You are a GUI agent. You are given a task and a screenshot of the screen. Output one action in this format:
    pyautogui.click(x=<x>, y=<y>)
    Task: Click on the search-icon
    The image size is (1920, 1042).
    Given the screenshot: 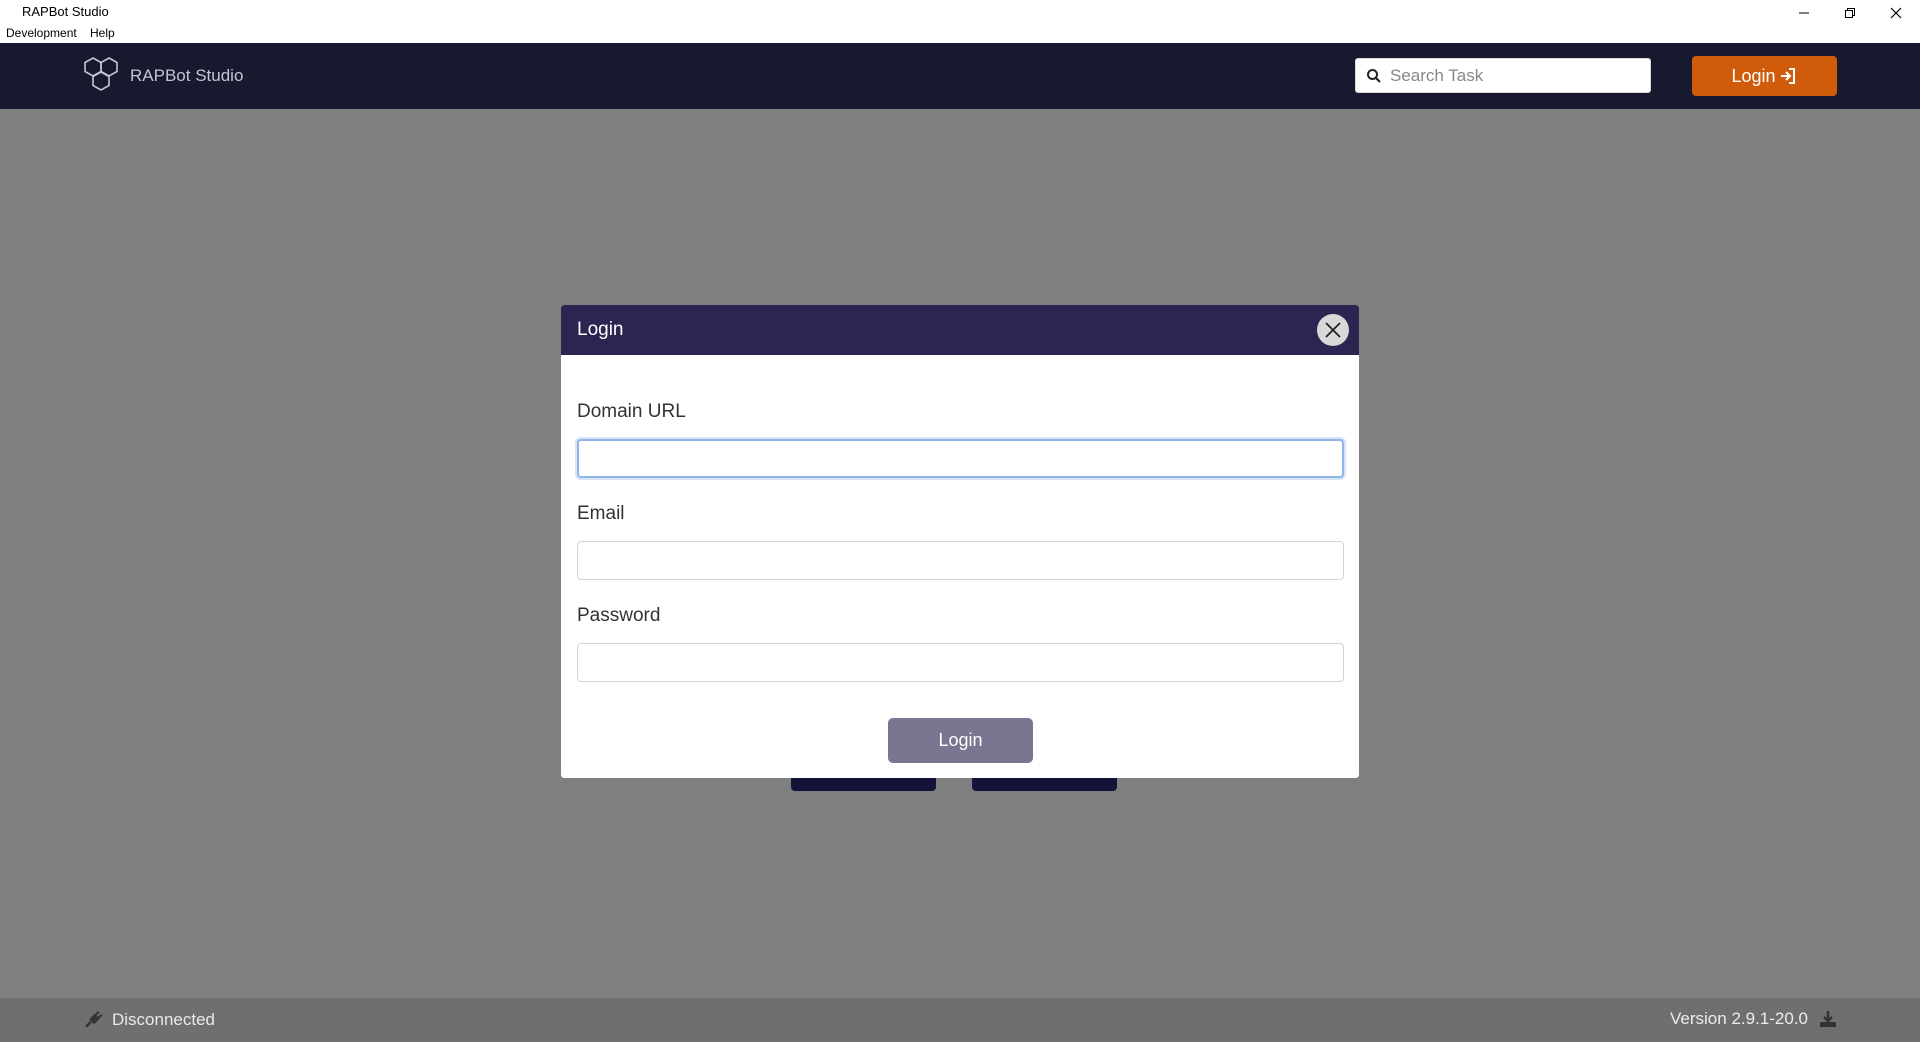 What is the action you would take?
    pyautogui.click(x=1374, y=75)
    